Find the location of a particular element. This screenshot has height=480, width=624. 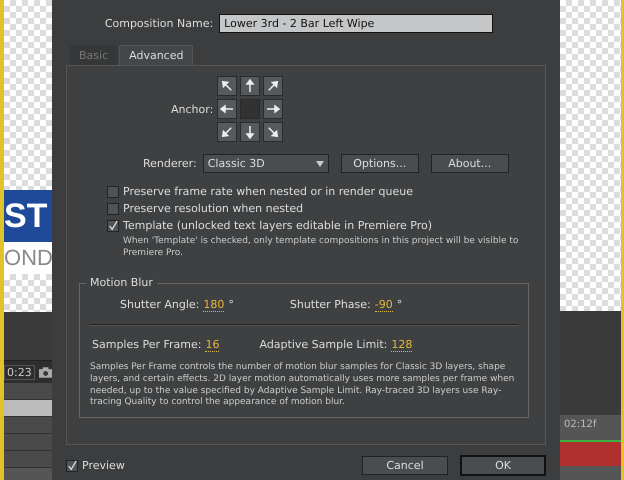

checkbox-label: Template (unlocked text layers editable in Premiere Pro) is located at coordinates (277, 225).